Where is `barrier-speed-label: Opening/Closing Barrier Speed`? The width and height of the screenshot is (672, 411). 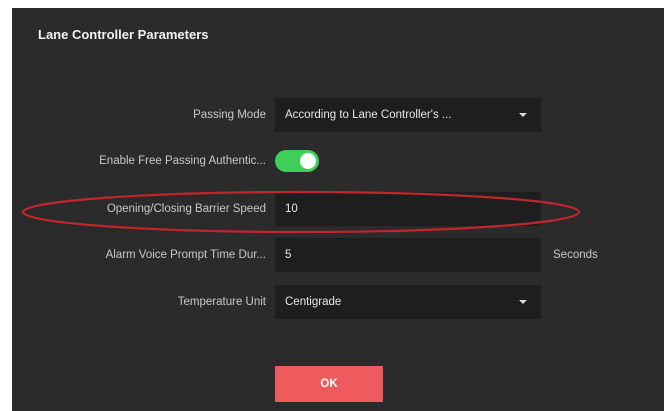 barrier-speed-label: Opening/Closing Barrier Speed is located at coordinates (186, 209).